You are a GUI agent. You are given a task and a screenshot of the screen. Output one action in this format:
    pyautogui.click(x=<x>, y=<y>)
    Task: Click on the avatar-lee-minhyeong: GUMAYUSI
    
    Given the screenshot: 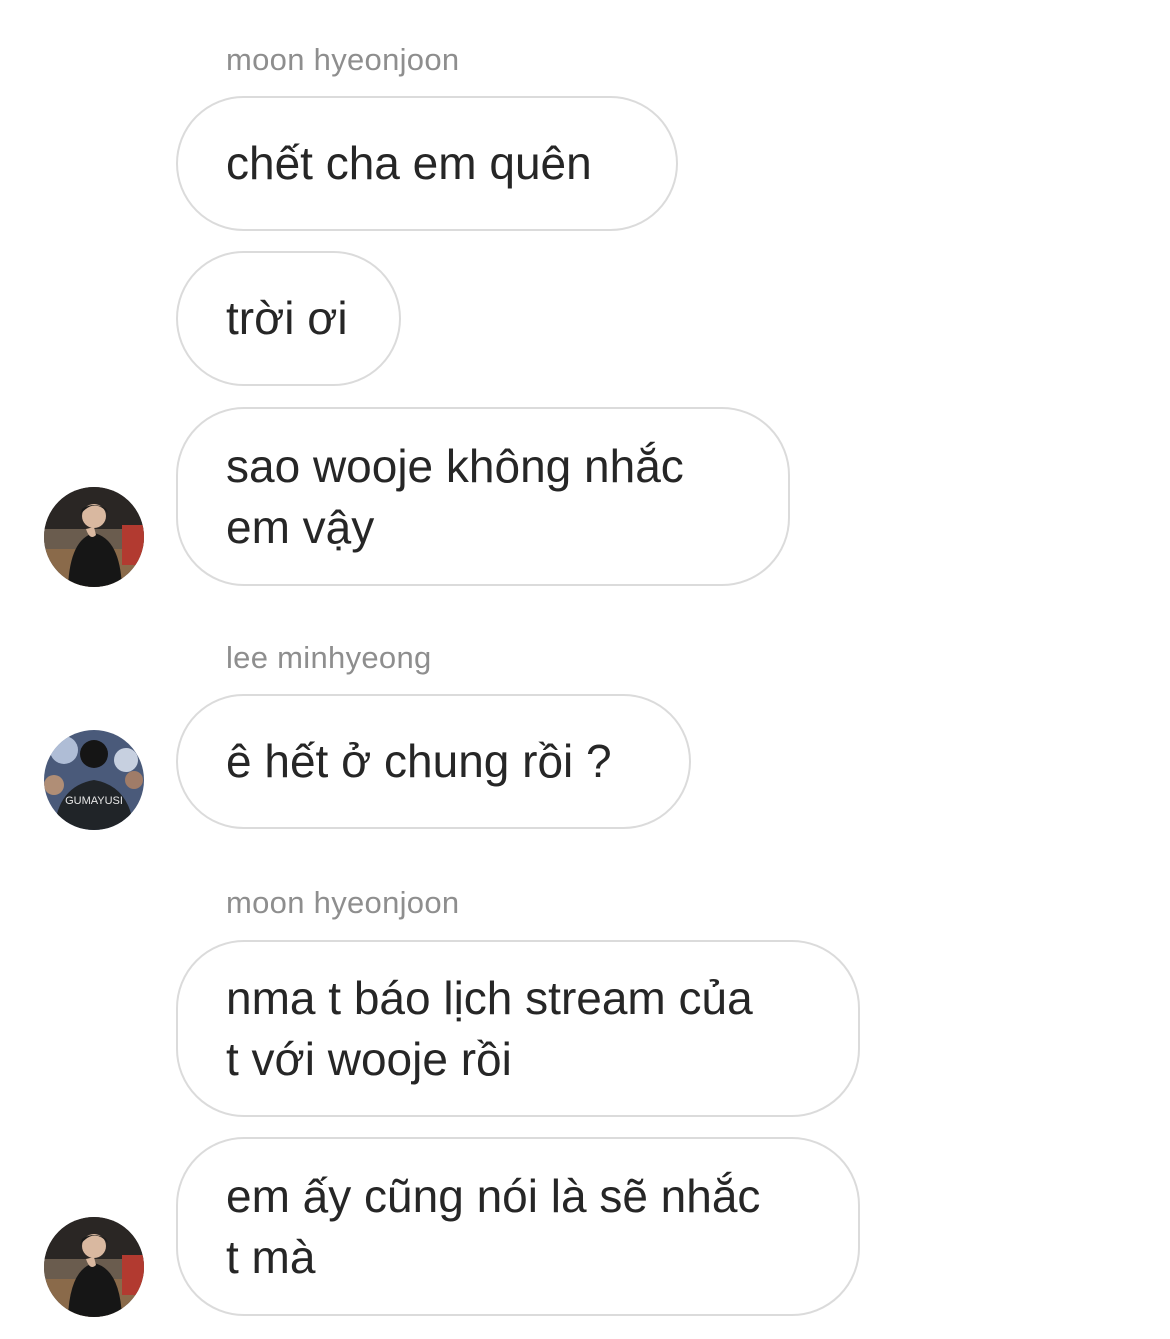 What is the action you would take?
    pyautogui.click(x=94, y=780)
    